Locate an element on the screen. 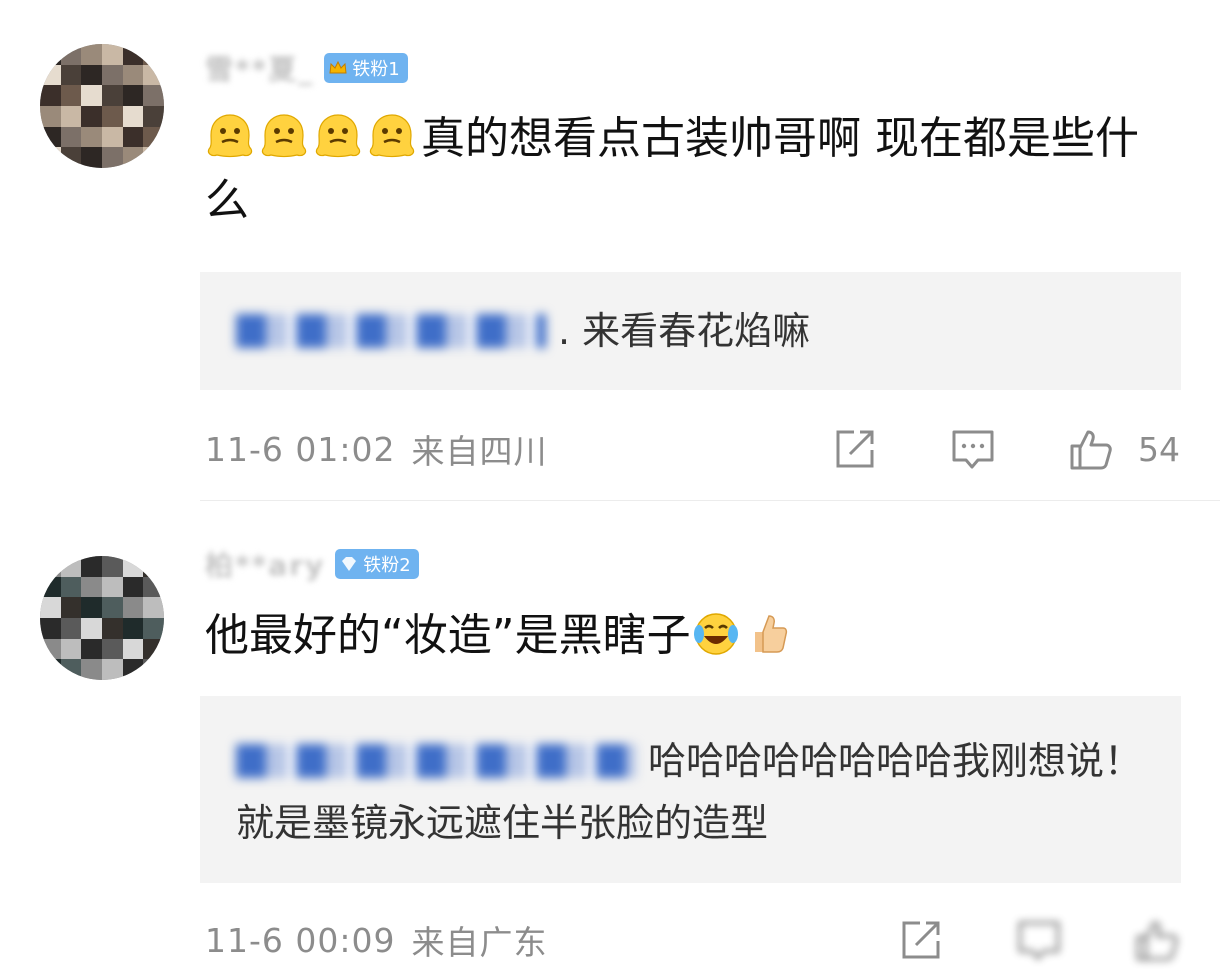 The height and width of the screenshot is (969, 1220). fan-badge: 铁粉1 is located at coordinates (366, 68).